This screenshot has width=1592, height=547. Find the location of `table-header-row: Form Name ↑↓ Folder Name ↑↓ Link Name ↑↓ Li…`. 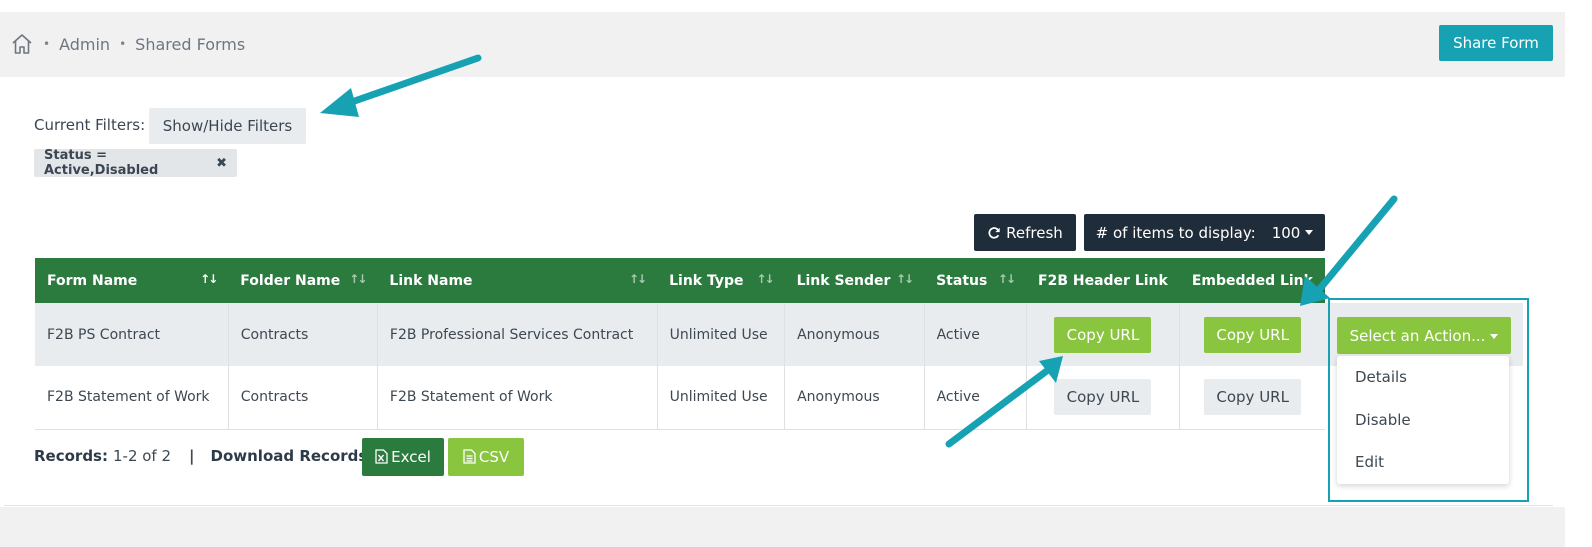

table-header-row: Form Name ↑↓ Folder Name ↑↓ Link Name ↑↓ Li… is located at coordinates (680, 280).